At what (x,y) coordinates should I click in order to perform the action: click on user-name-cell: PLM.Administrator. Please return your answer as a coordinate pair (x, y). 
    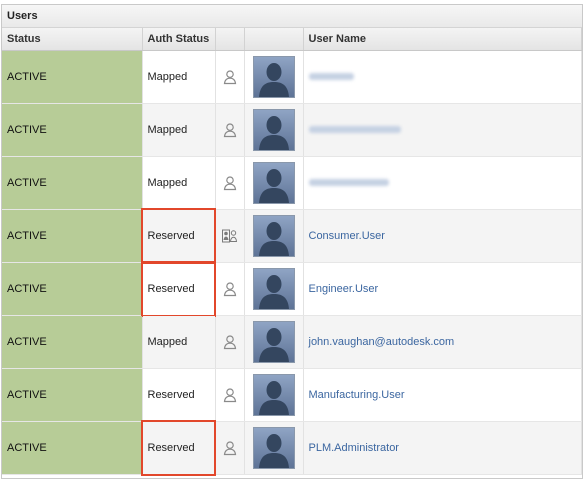
    Looking at the image, I should click on (442, 448).